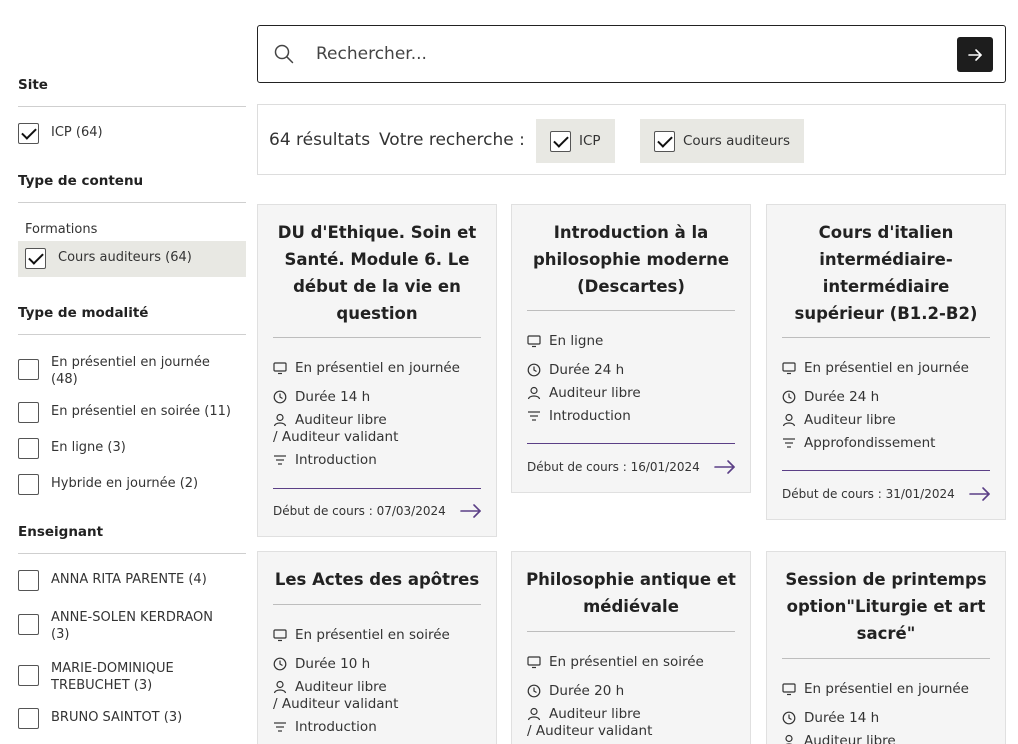  Describe the element at coordinates (117, 717) in the screenshot. I see `filter-label: BRUNO SAINTOT (3)` at that location.